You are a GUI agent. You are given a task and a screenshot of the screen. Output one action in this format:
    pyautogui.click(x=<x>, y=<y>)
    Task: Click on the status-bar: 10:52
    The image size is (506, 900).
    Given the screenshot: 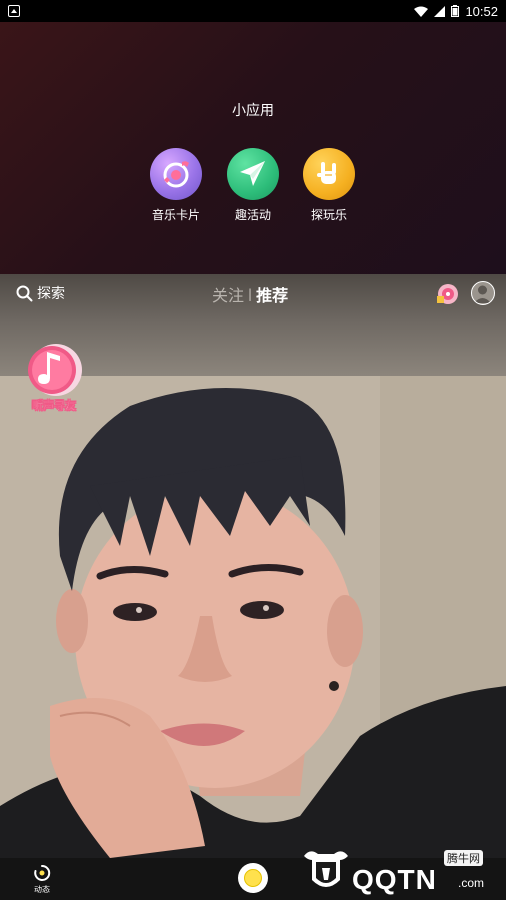 What is the action you would take?
    pyautogui.click(x=253, y=11)
    